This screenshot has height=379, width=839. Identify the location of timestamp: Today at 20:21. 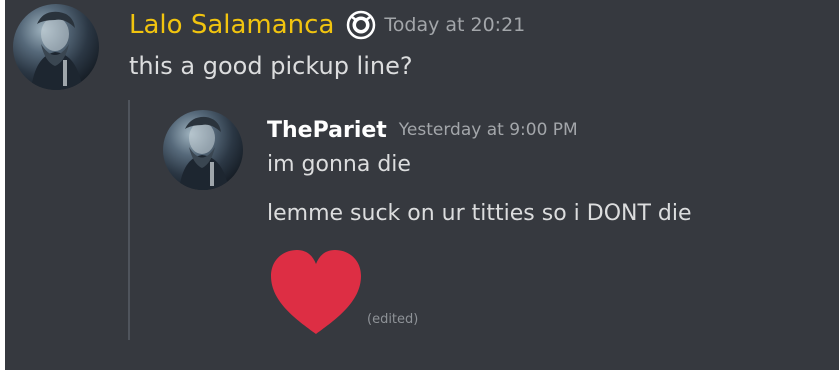
(455, 25).